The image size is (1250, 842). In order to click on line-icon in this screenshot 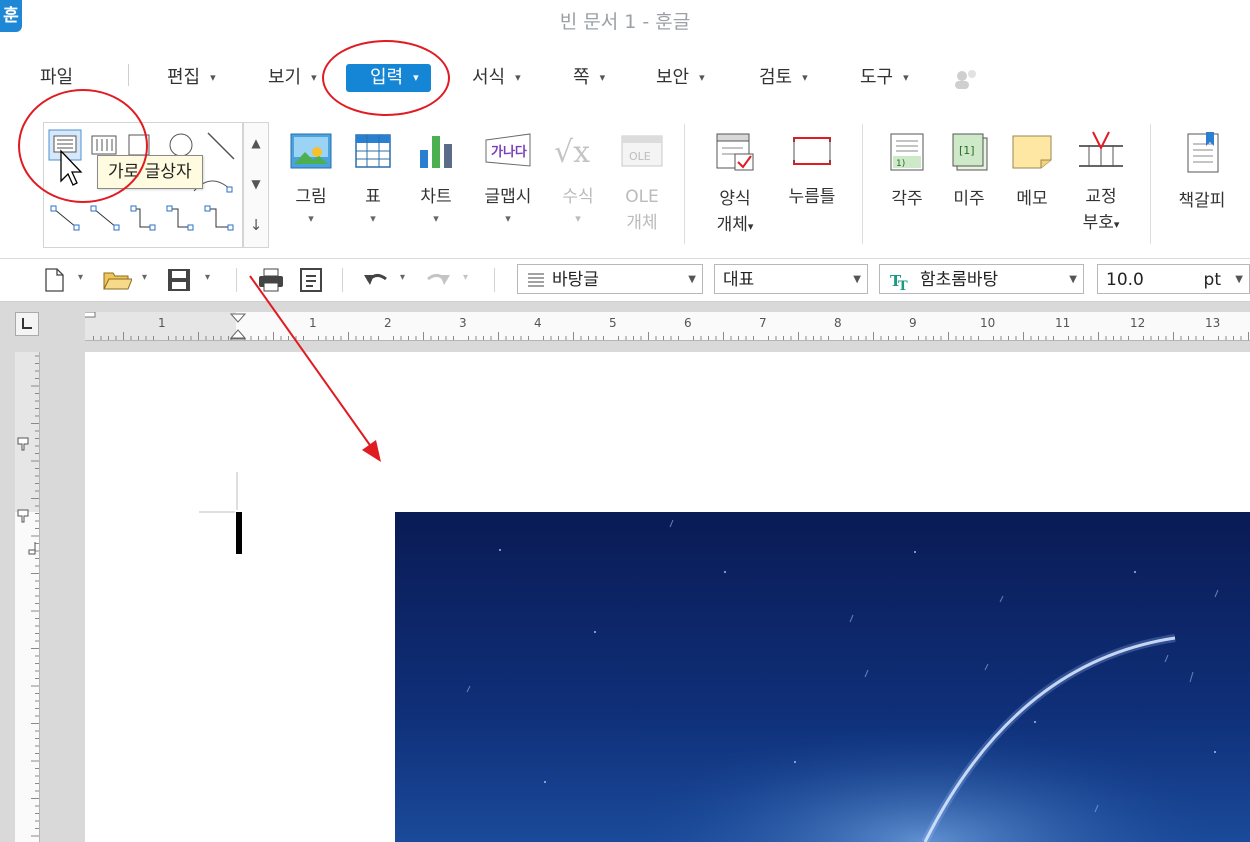, I will do `click(221, 146)`.